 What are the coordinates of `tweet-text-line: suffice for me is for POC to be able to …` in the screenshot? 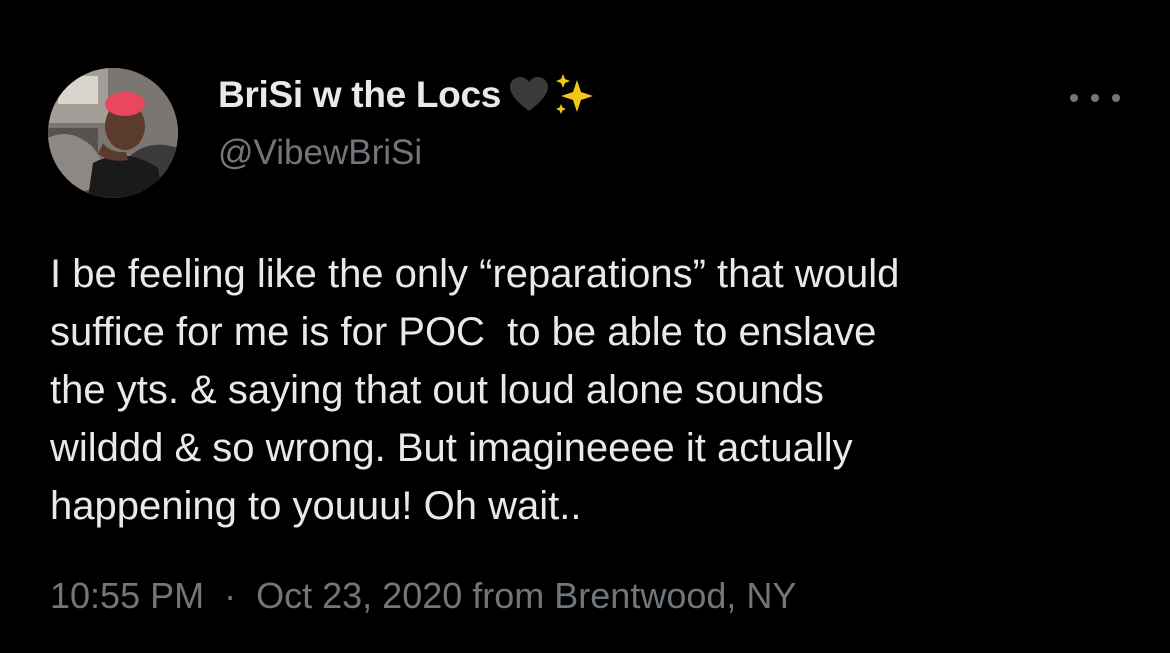 It's located at (463, 332).